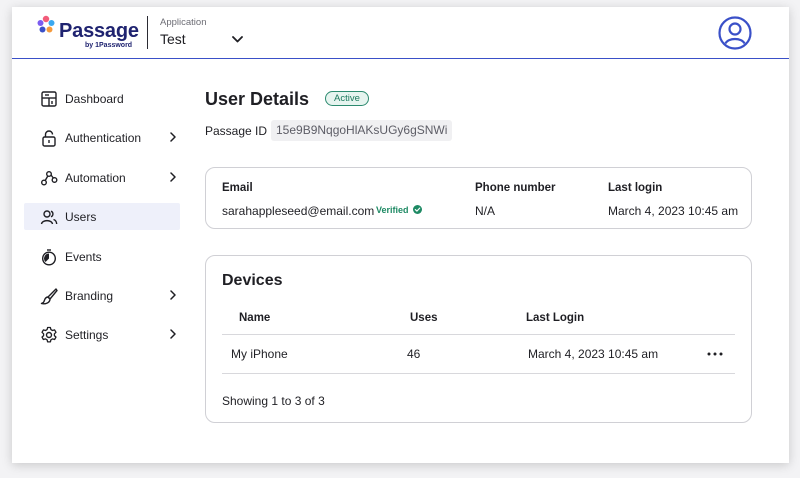  Describe the element at coordinates (259, 354) in the screenshot. I see `device-name: My iPhone` at that location.